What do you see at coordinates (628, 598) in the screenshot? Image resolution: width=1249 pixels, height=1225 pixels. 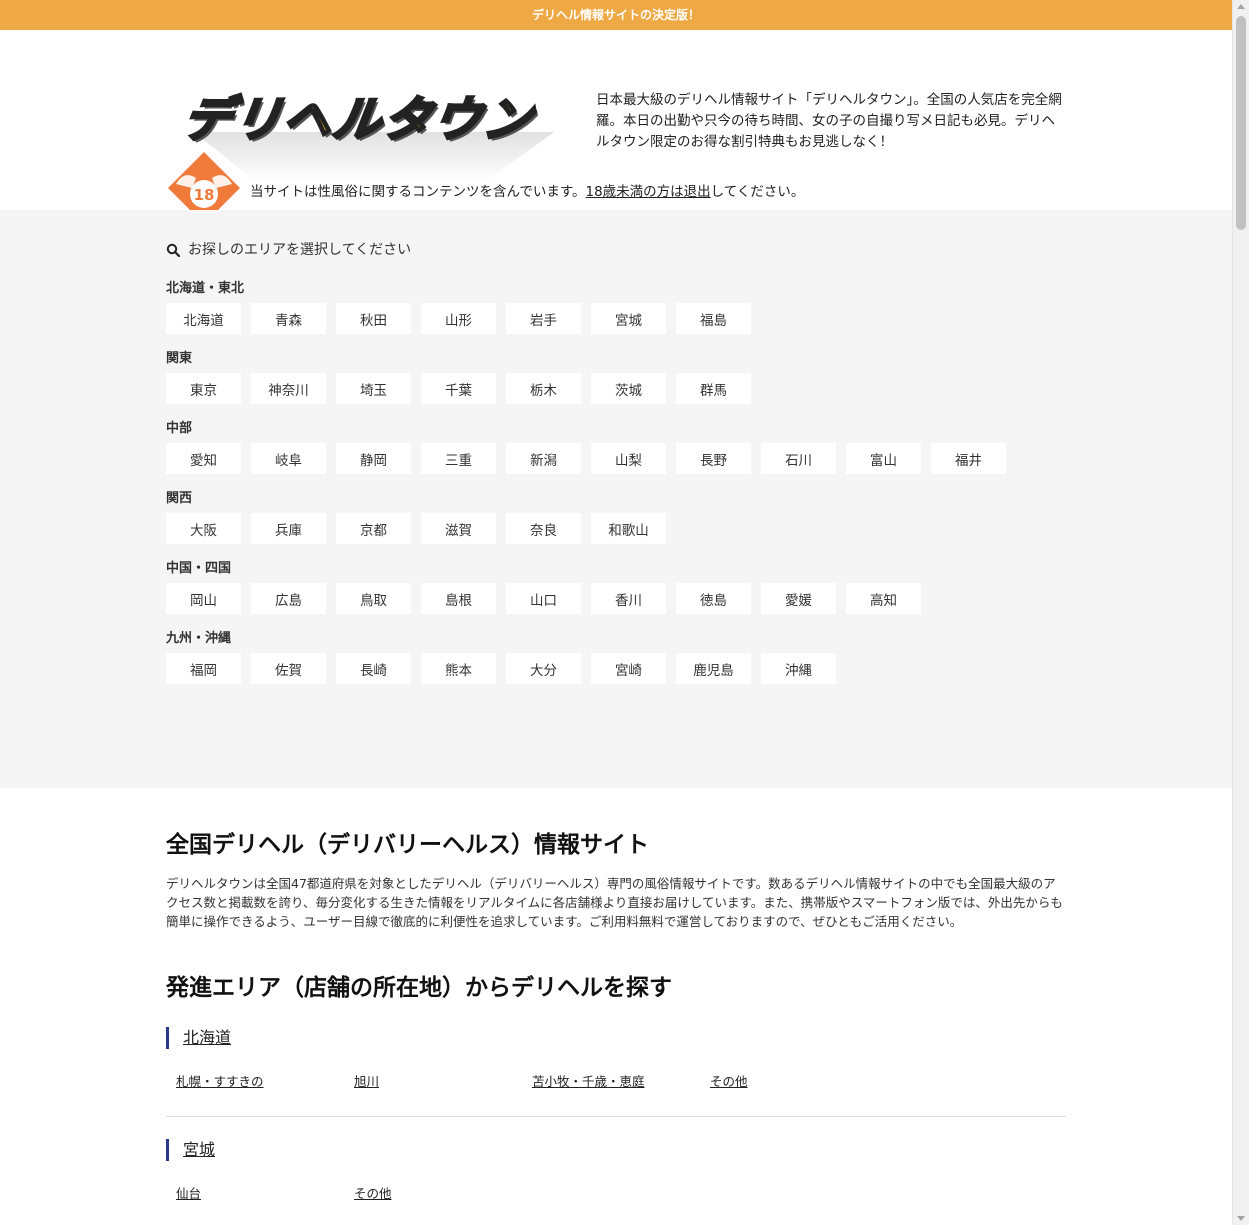 I see `pref-button: 香川` at bounding box center [628, 598].